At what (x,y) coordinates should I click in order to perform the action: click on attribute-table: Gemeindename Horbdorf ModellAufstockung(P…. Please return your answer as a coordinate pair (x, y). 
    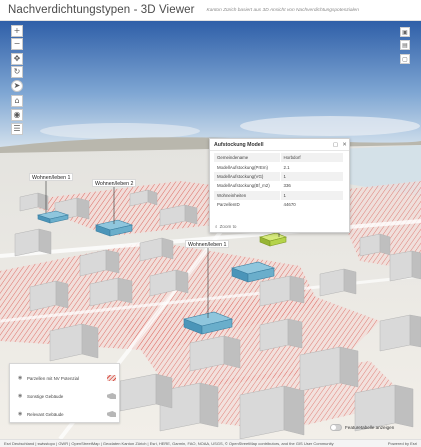
    Looking at the image, I should click on (278, 181).